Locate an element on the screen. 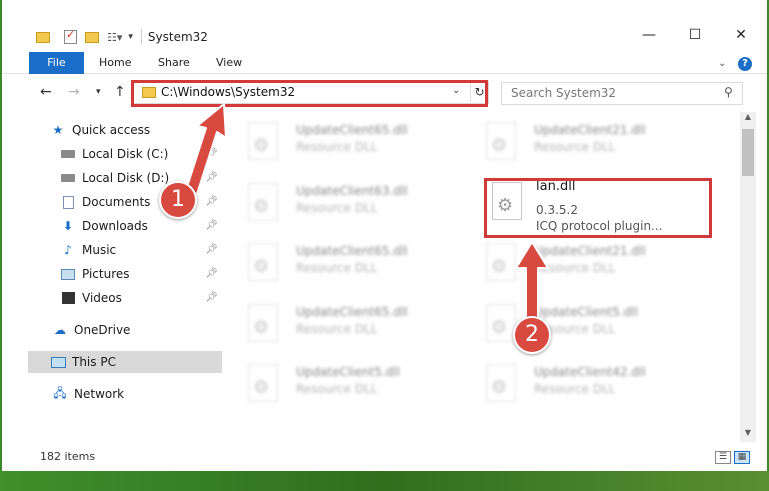  step-1-callout: 1 is located at coordinates (178, 200).